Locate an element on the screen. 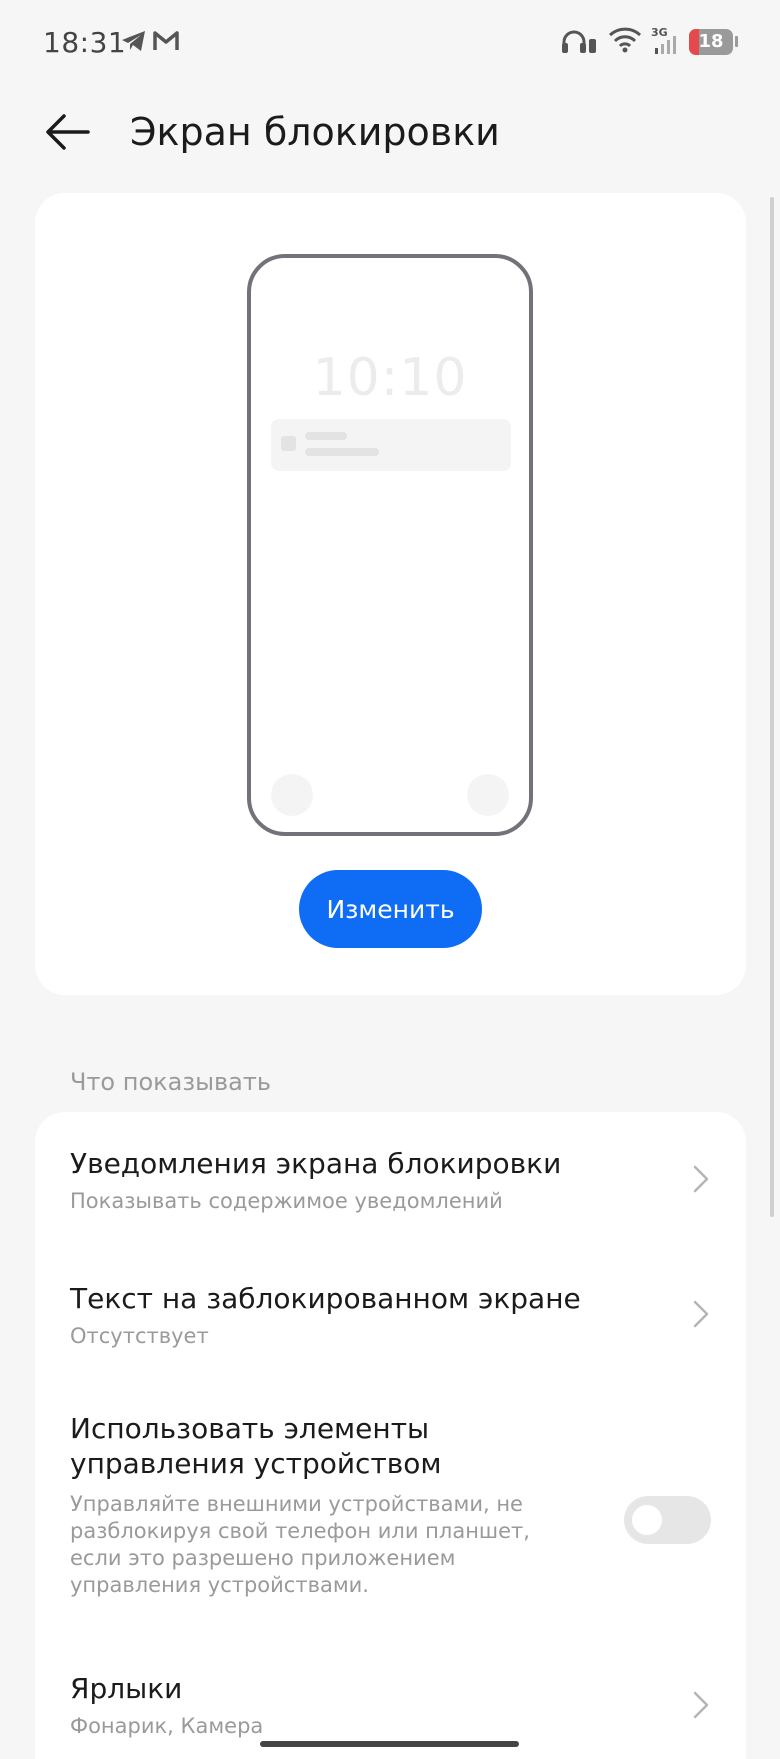  setting-subtitle-line: управления устройствами. is located at coordinates (219, 1585).